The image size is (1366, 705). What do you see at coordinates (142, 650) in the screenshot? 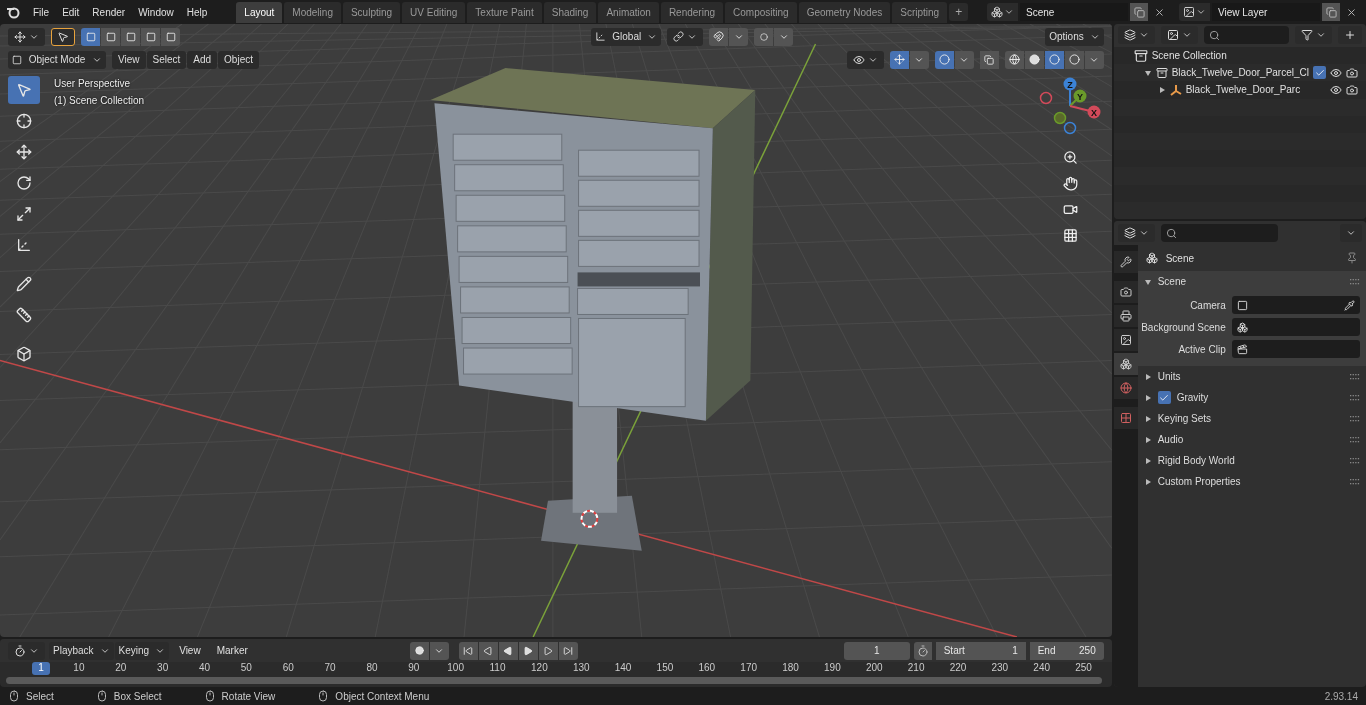
I see `timeline-menu: Keying` at bounding box center [142, 650].